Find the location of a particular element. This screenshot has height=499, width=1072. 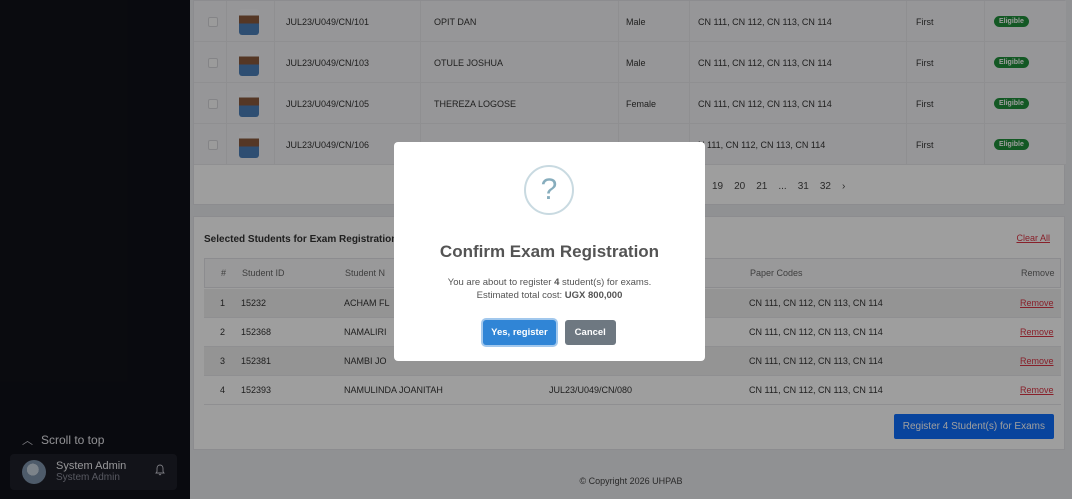

cancel-button: Cancel is located at coordinates (590, 332).